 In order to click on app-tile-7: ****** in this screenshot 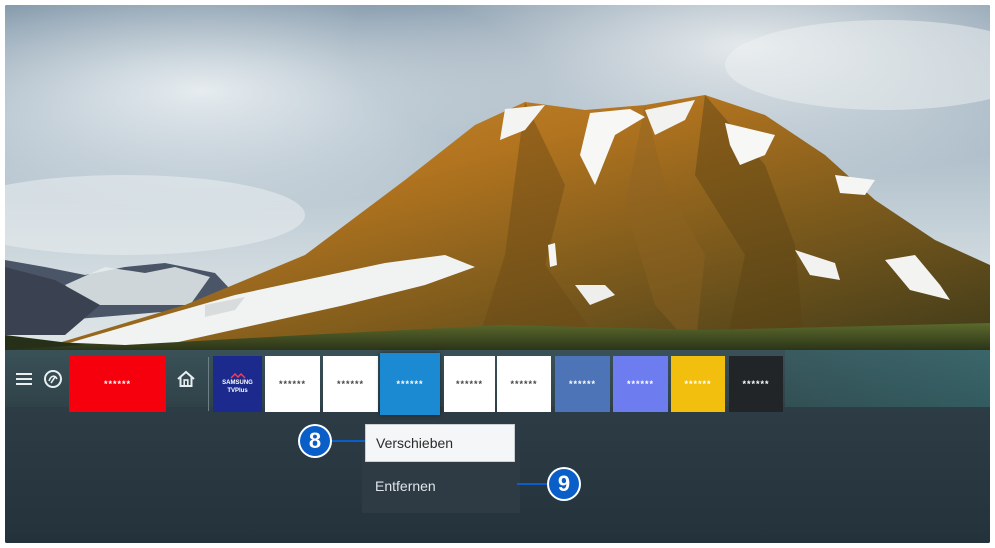, I will do `click(524, 384)`.